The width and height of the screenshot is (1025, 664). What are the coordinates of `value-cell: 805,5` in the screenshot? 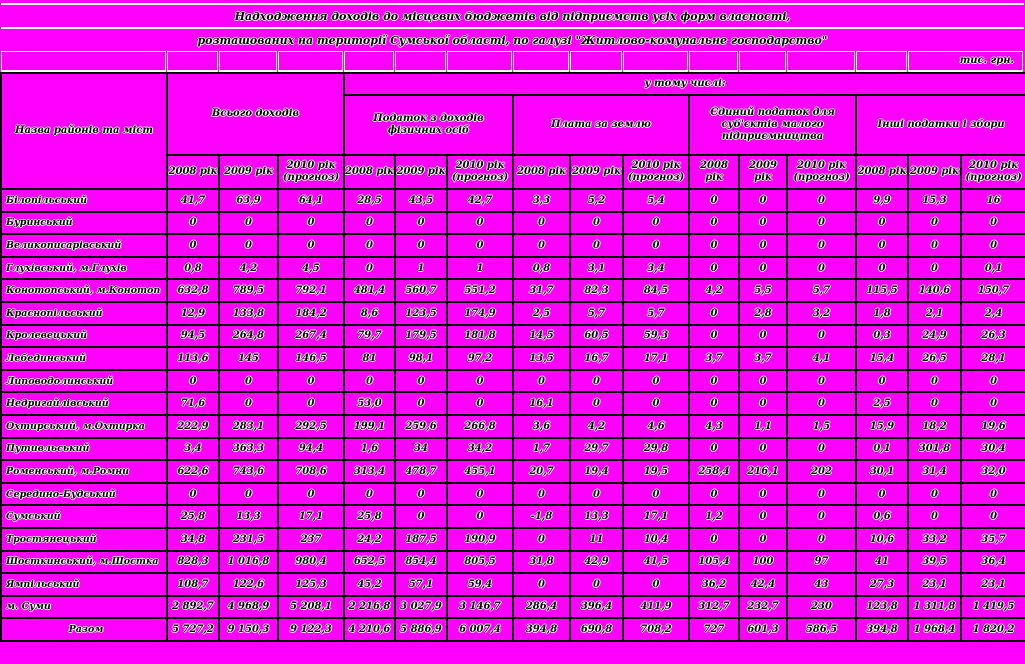 It's located at (480, 562).